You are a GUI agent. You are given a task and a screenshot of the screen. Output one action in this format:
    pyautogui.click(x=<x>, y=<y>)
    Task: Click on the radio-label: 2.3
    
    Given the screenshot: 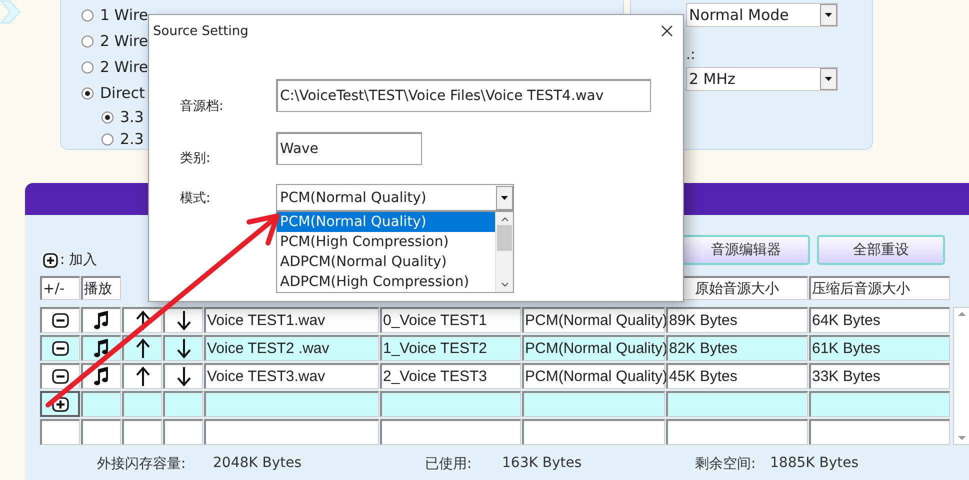 What is the action you would take?
    pyautogui.click(x=132, y=139)
    